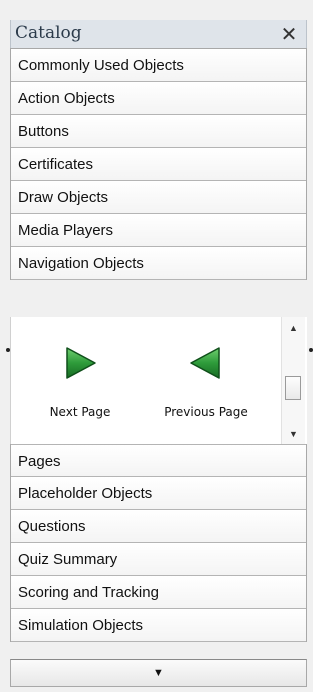  Describe the element at coordinates (206, 384) in the screenshot. I see `previous-page-object: Previous Page` at that location.